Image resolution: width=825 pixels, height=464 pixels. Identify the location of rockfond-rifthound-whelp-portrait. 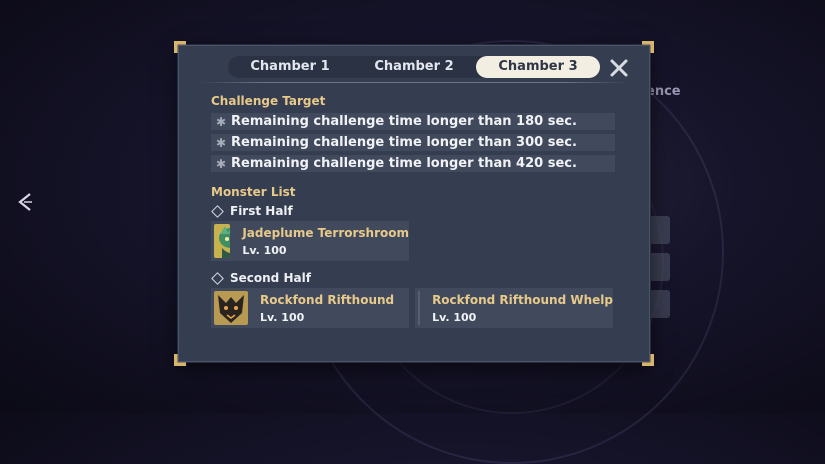
(419, 308).